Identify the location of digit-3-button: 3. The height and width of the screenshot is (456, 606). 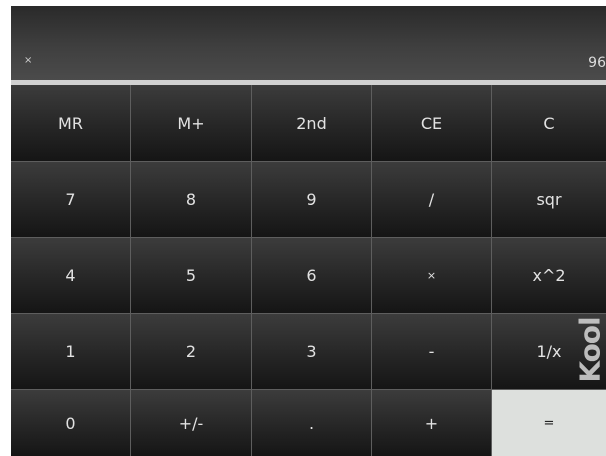
(312, 352).